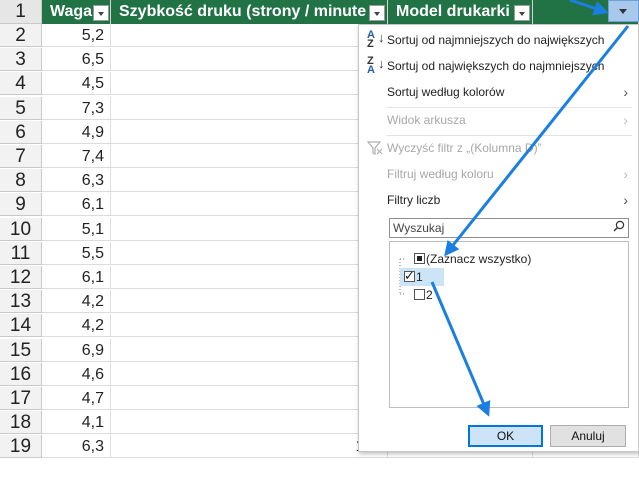 The height and width of the screenshot is (480, 639). Describe the element at coordinates (464, 148) in the screenshot. I see `clear-filter-label: Wyczyść filtr z „(Kolumna D)”` at that location.